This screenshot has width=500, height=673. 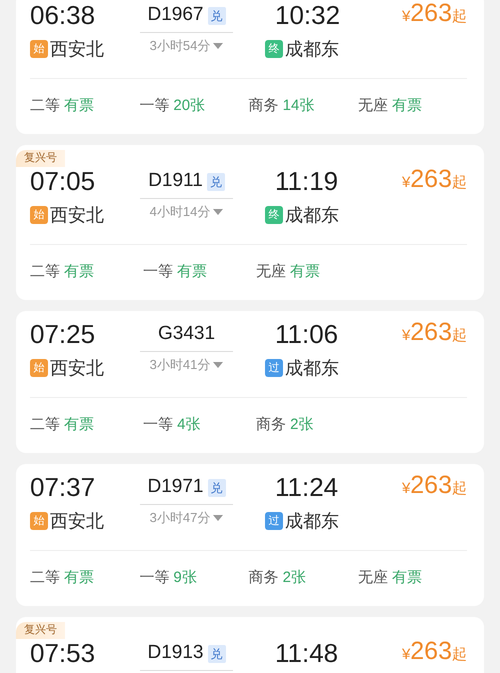 What do you see at coordinates (187, 334) in the screenshot?
I see `train-number: G3431` at bounding box center [187, 334].